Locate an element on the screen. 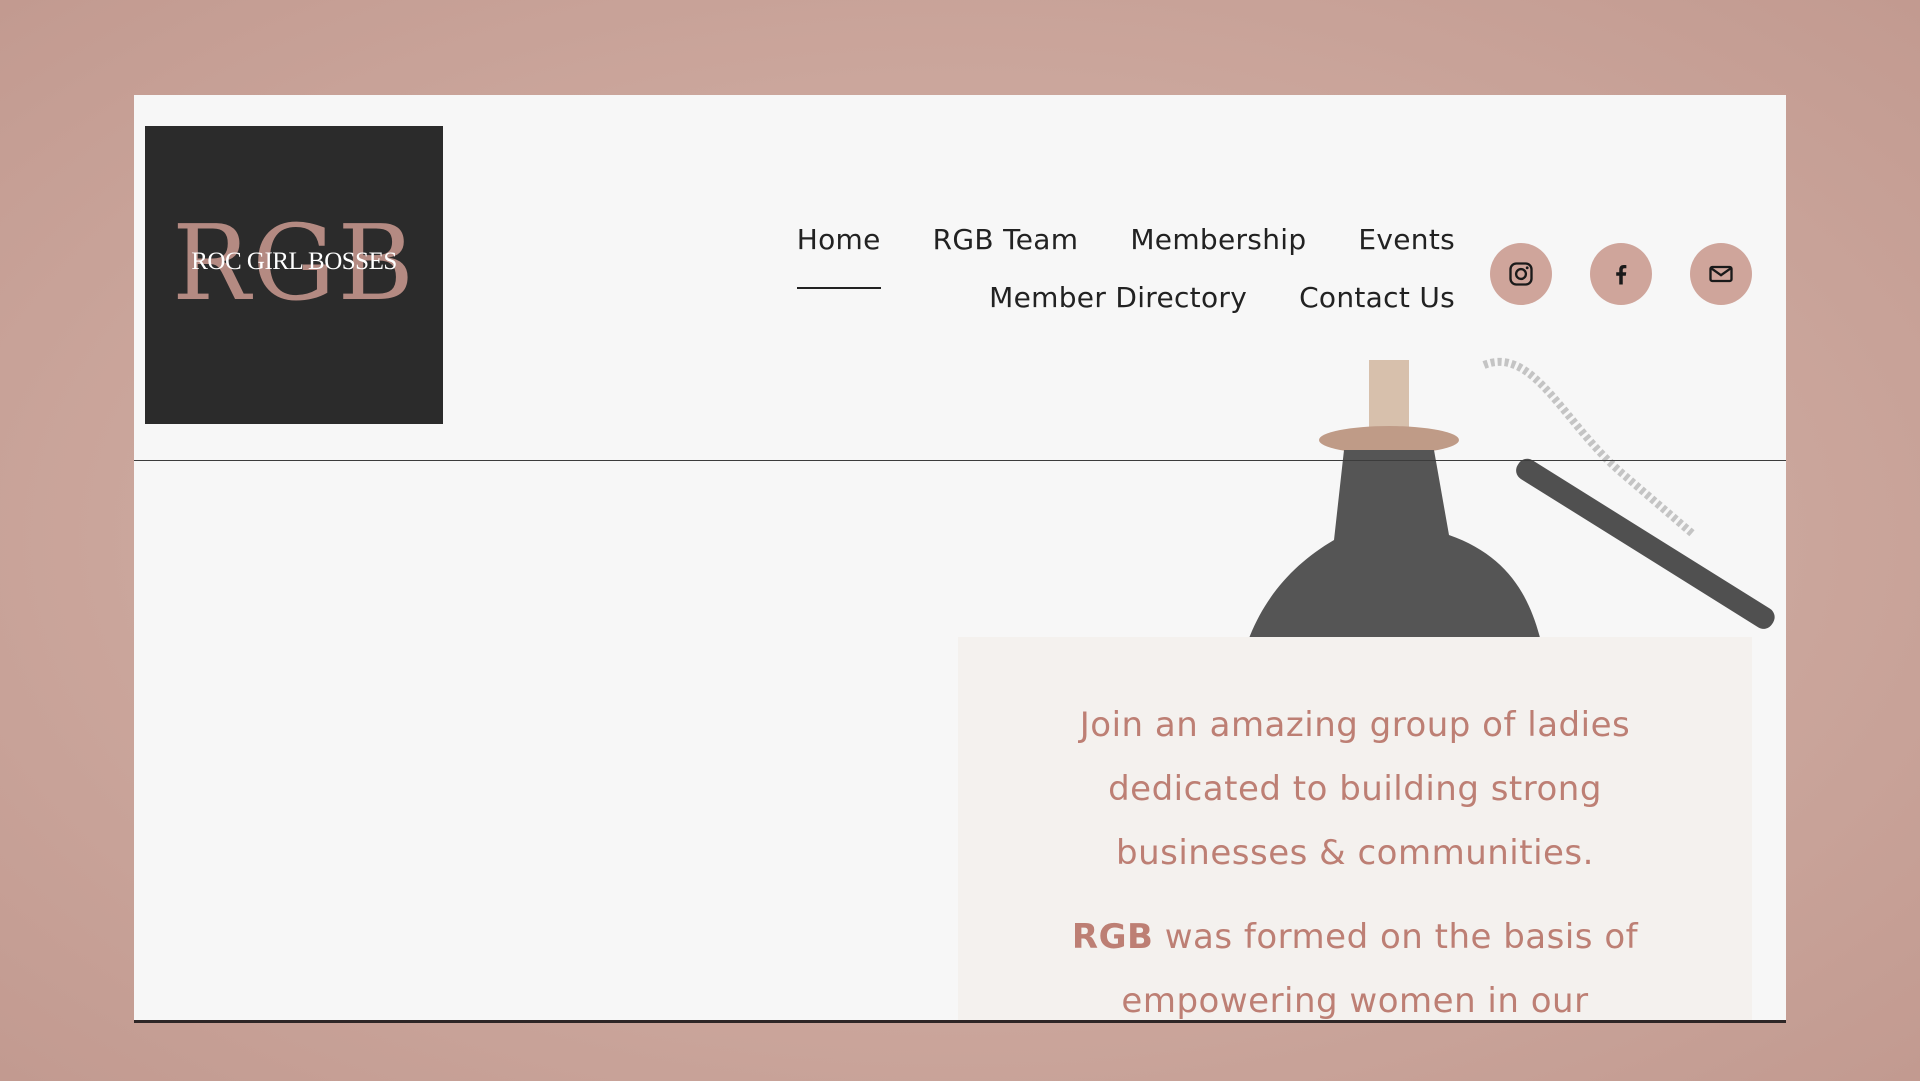  instagram-link is located at coordinates (1521, 274).